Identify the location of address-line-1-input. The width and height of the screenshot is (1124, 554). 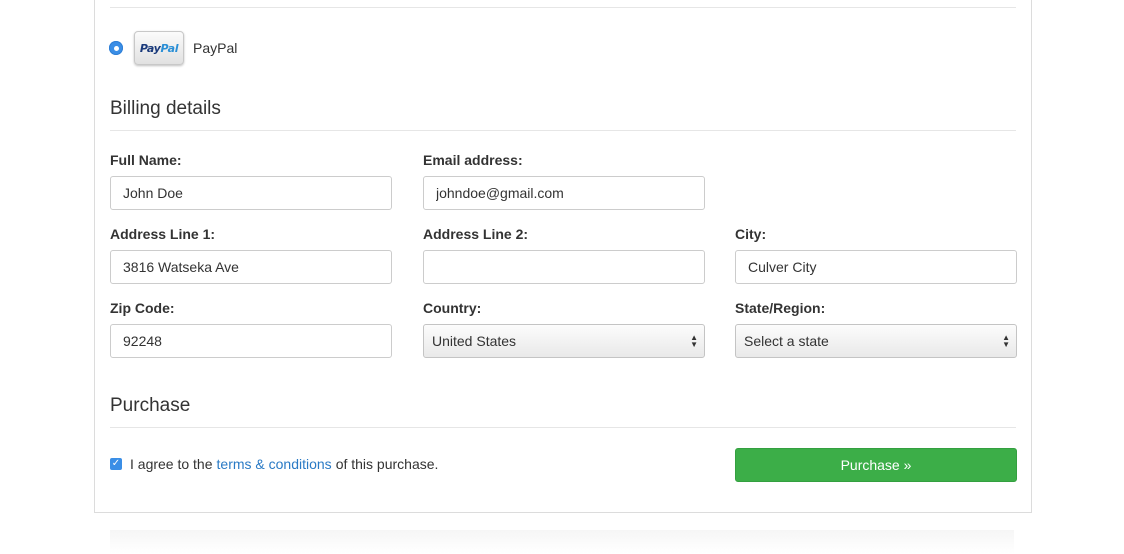
(251, 267).